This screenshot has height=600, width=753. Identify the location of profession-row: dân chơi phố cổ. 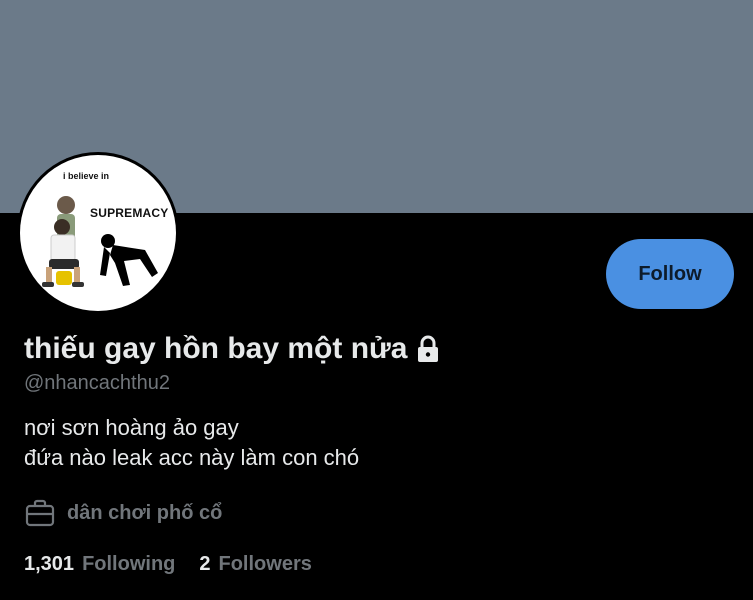
(123, 513).